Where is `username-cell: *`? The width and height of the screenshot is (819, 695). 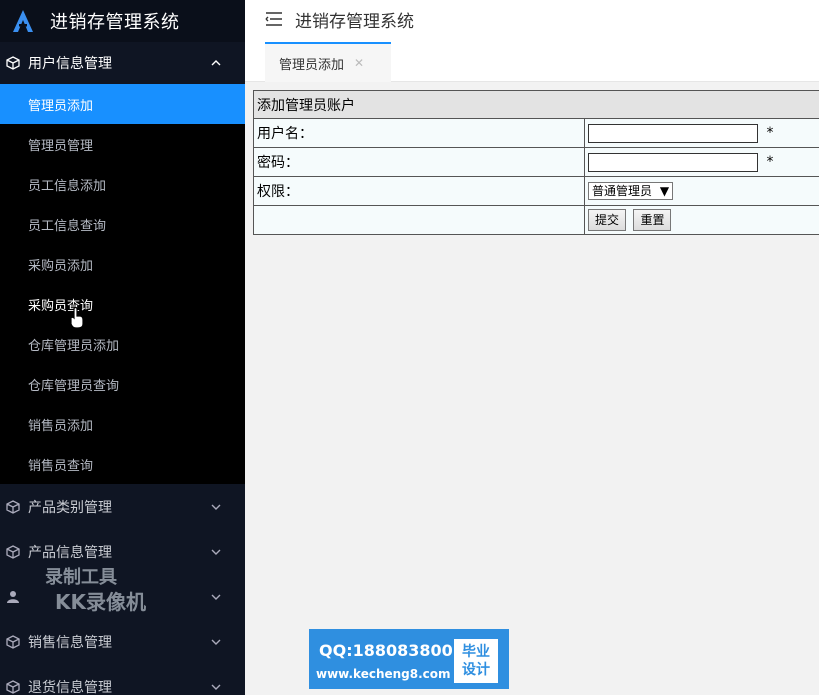 username-cell: * is located at coordinates (701, 133).